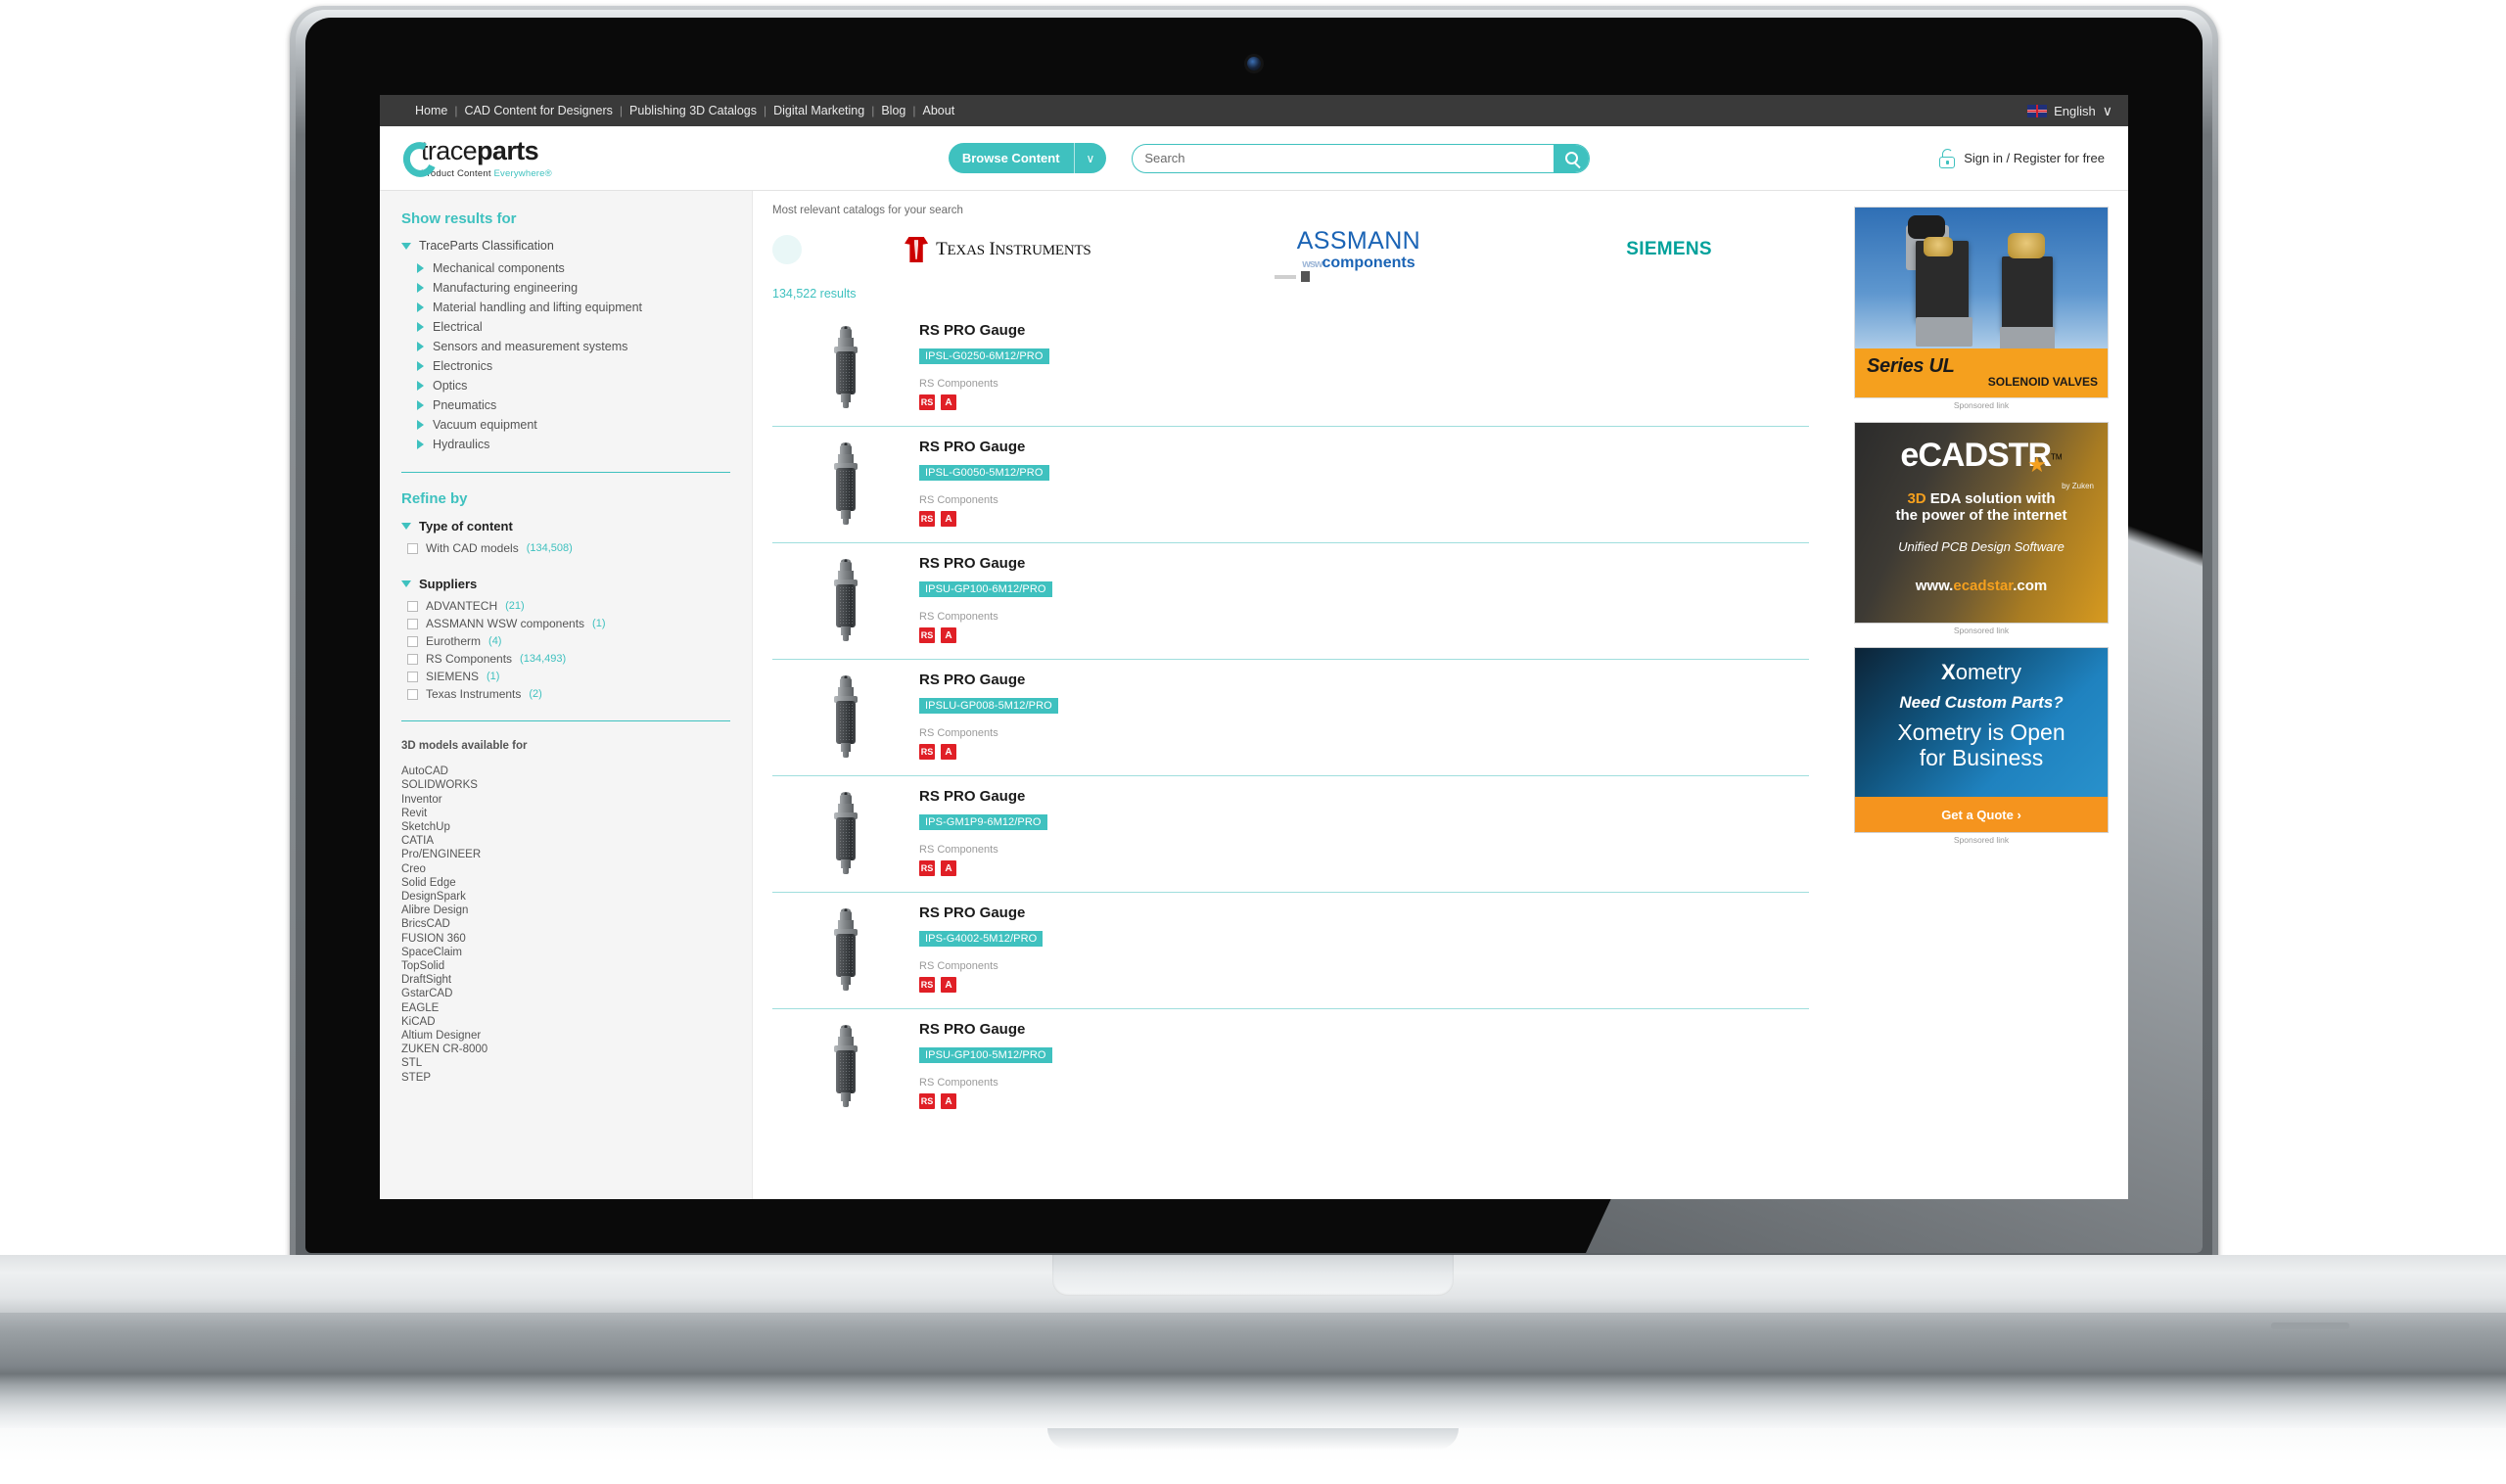 Image resolution: width=2506 pixels, height=1484 pixels. I want to click on suppliers-header: Suppliers, so click(565, 584).